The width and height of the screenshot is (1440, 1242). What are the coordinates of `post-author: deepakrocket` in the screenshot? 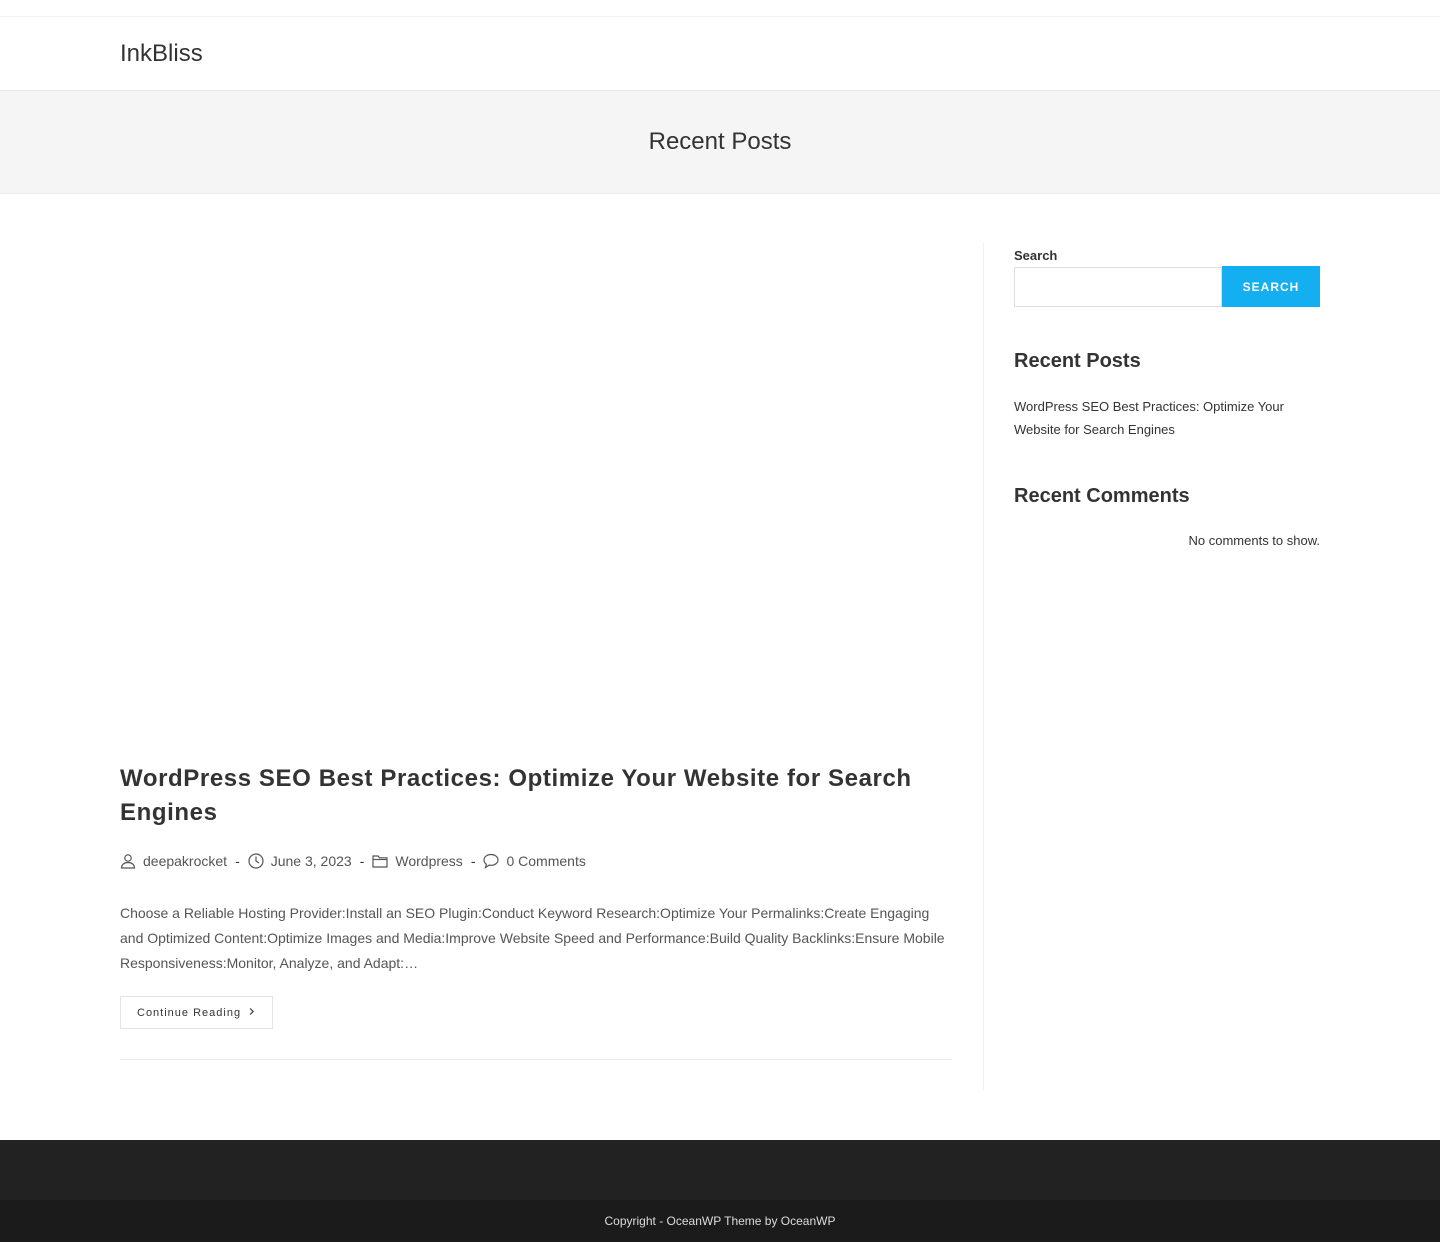 It's located at (185, 861).